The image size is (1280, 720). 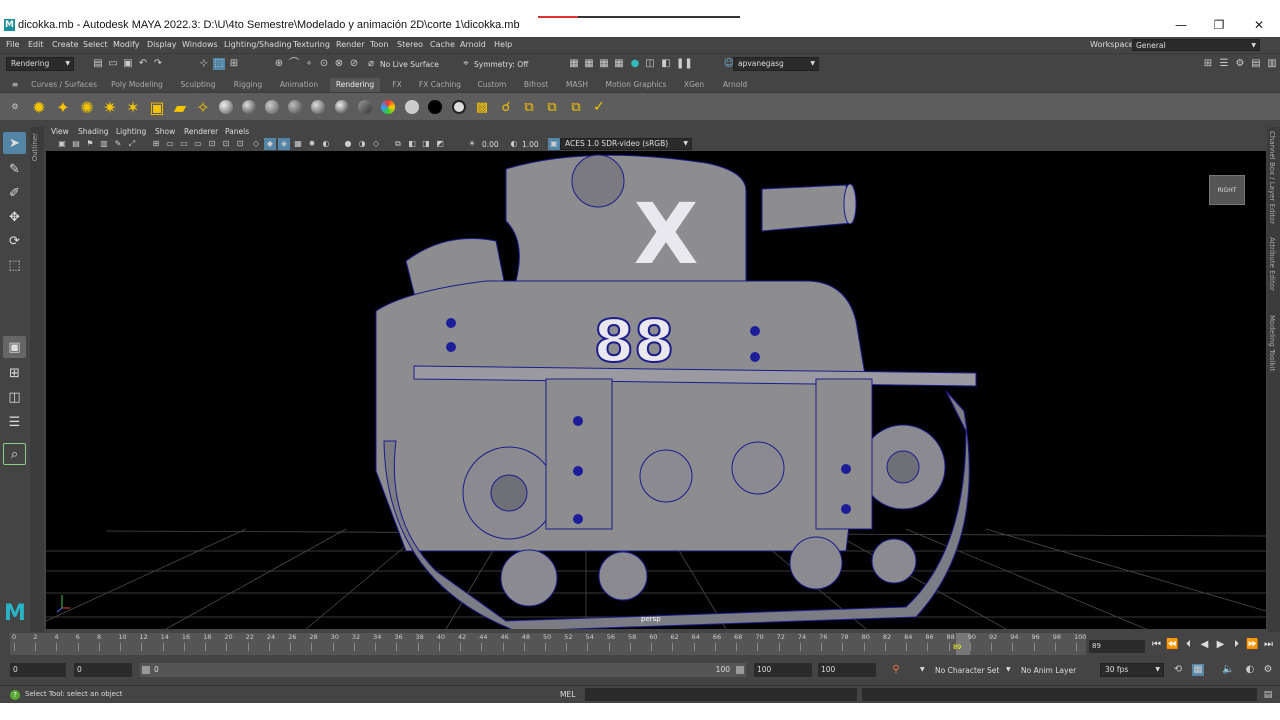 What do you see at coordinates (1220, 645) in the screenshot?
I see `play-forwards-icon: ▶` at bounding box center [1220, 645].